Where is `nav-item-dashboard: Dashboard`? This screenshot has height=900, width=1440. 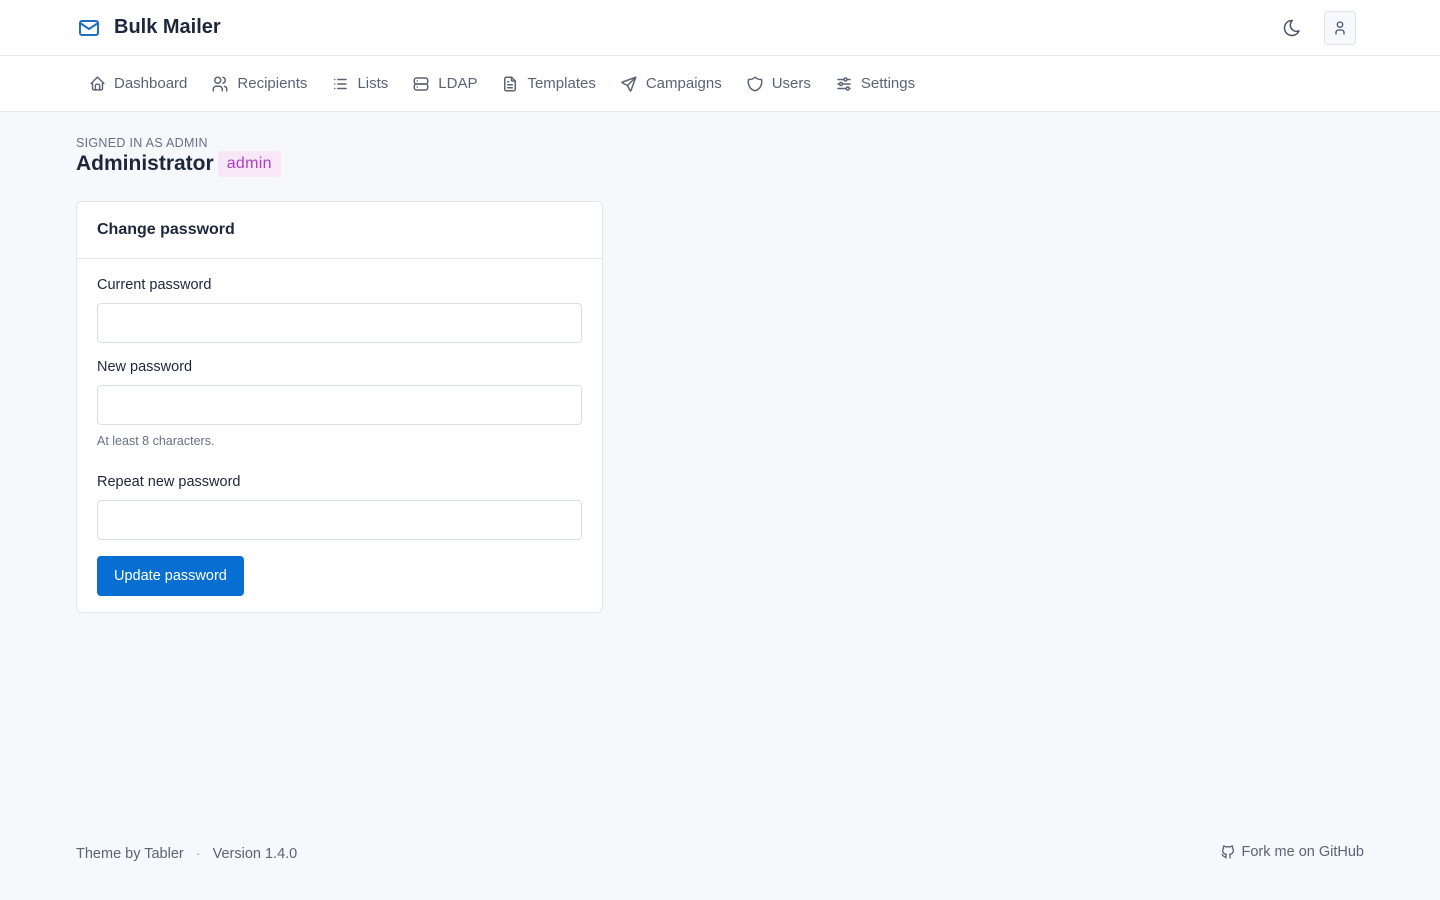 nav-item-dashboard: Dashboard is located at coordinates (138, 83).